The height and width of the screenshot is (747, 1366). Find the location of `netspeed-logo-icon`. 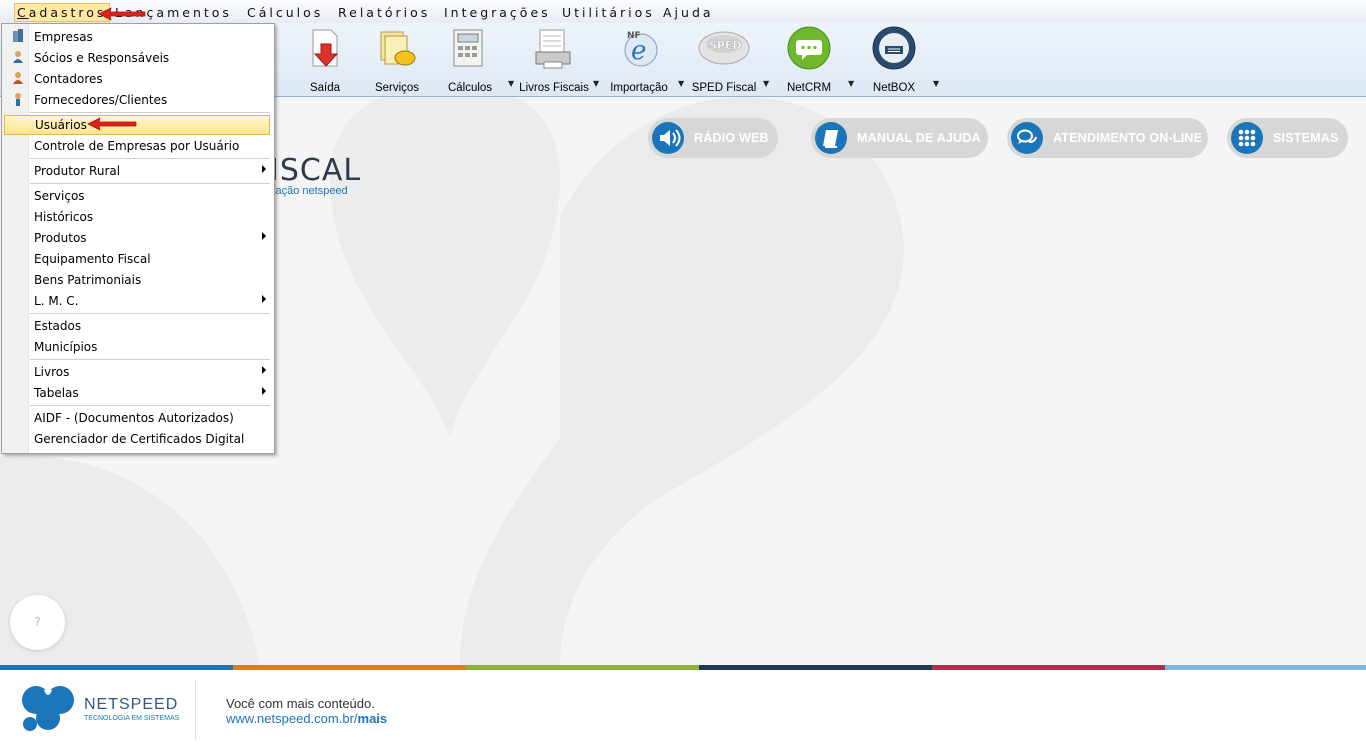

netspeed-logo-icon is located at coordinates (48, 708).